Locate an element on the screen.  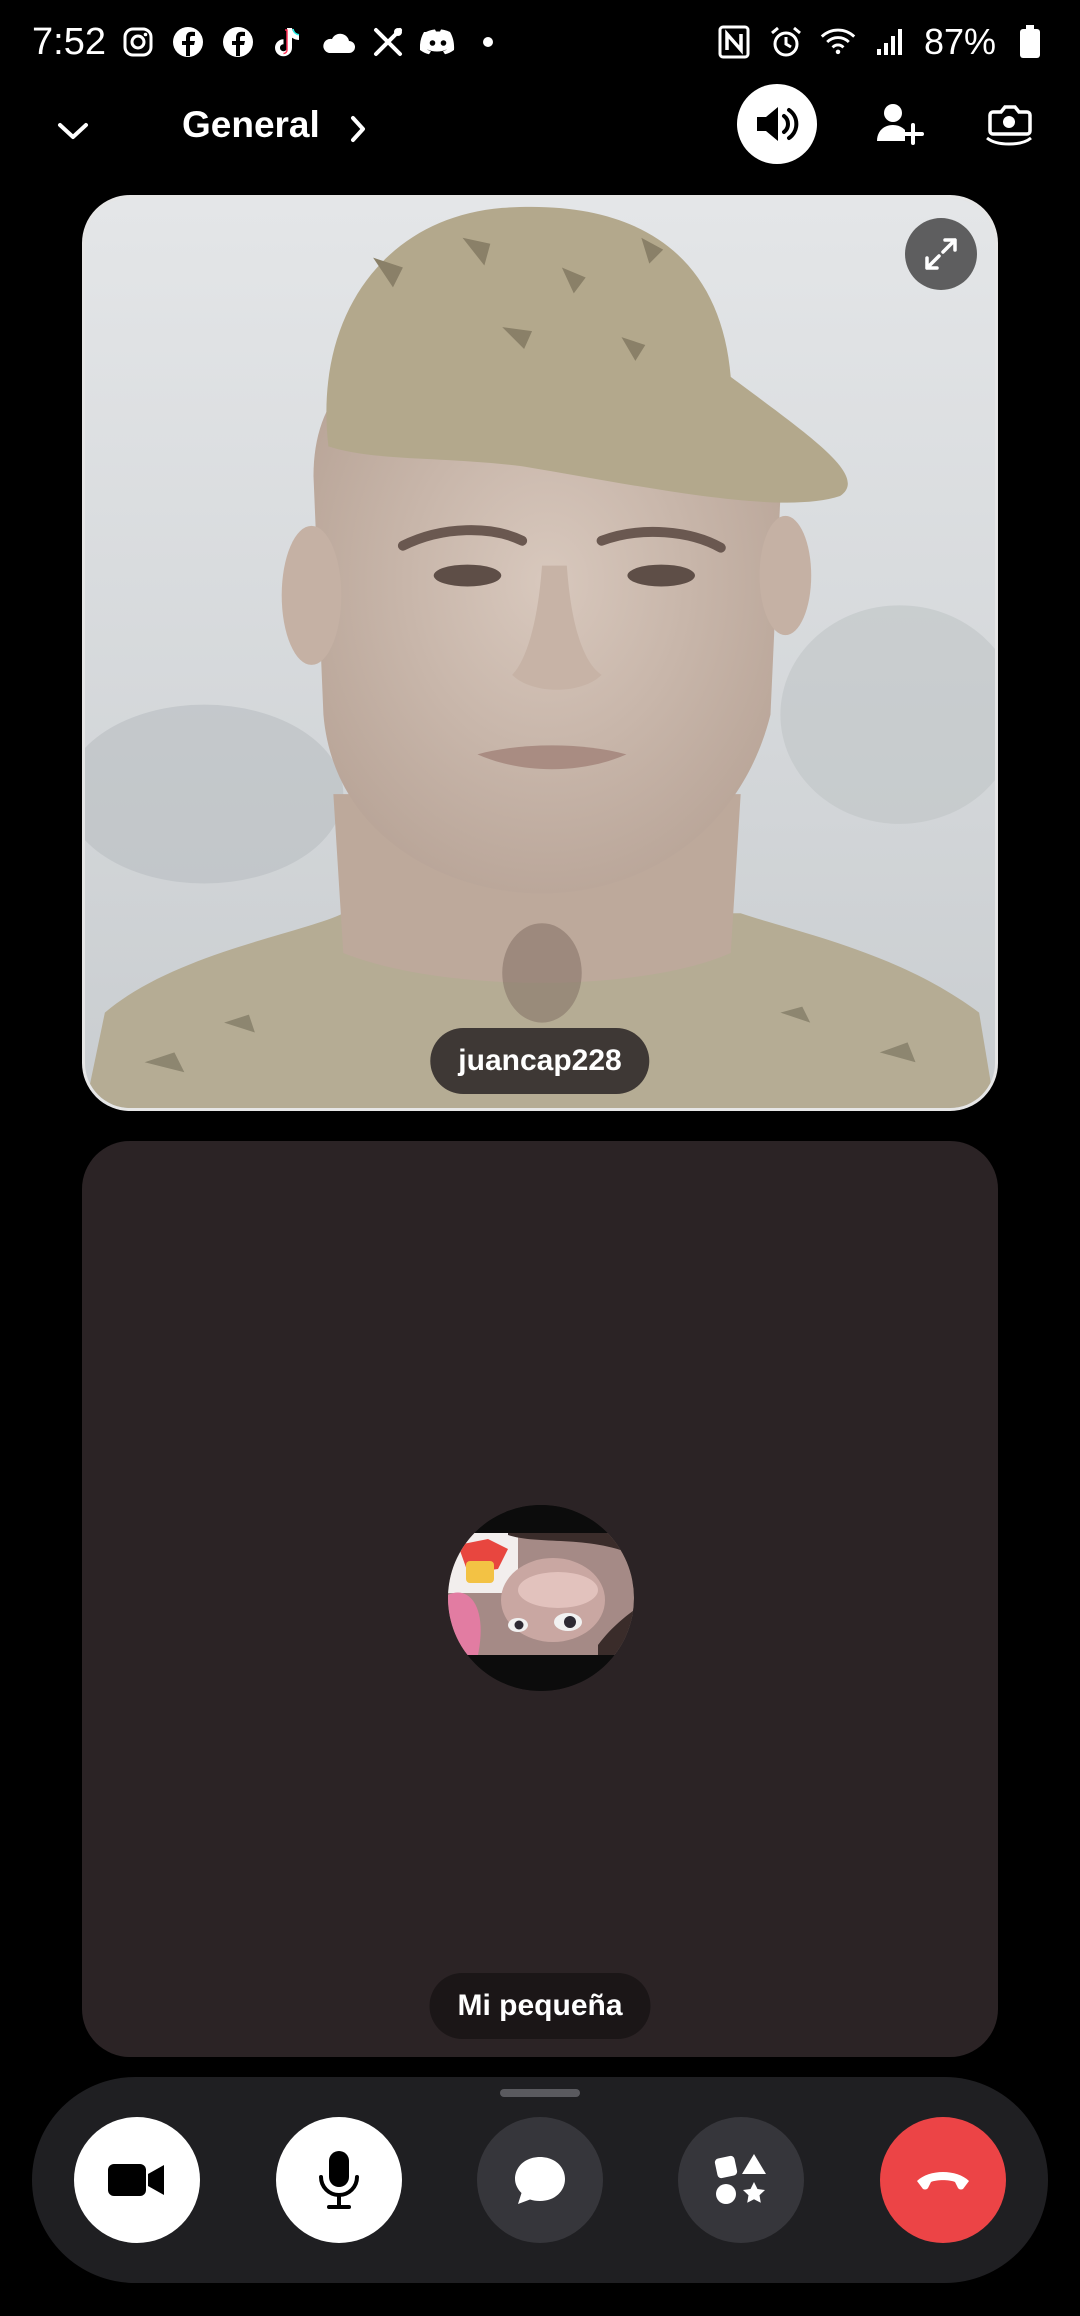
chevron-down-icon is located at coordinates (73, 131).